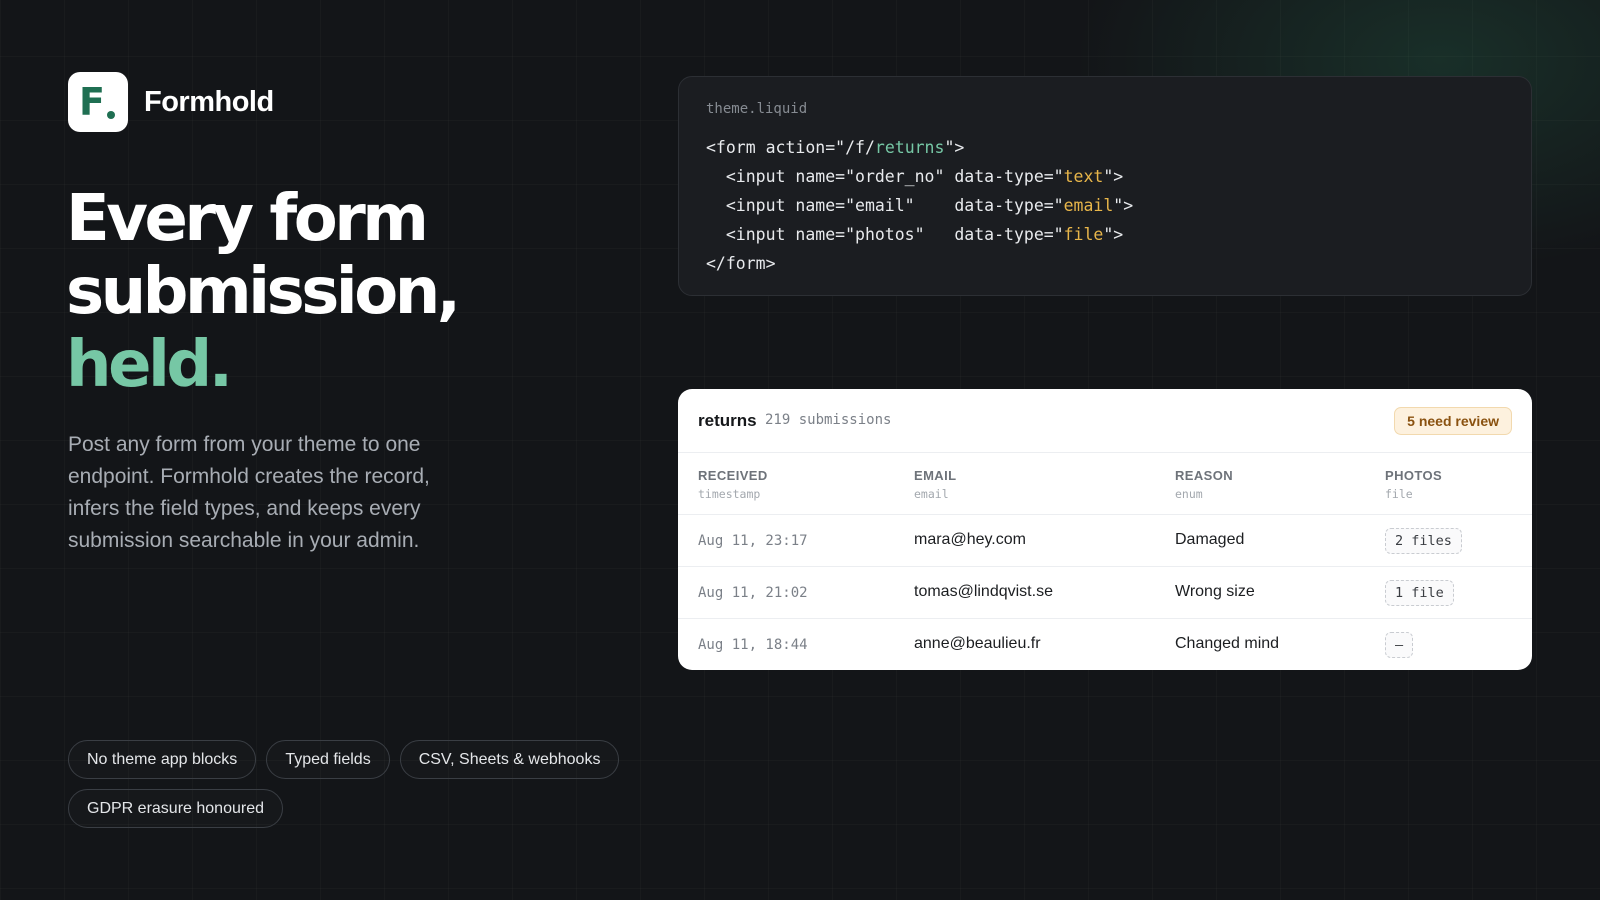 The height and width of the screenshot is (900, 1600). I want to click on table-header-bar: returns 219 submissions 5 need review, so click(1105, 421).